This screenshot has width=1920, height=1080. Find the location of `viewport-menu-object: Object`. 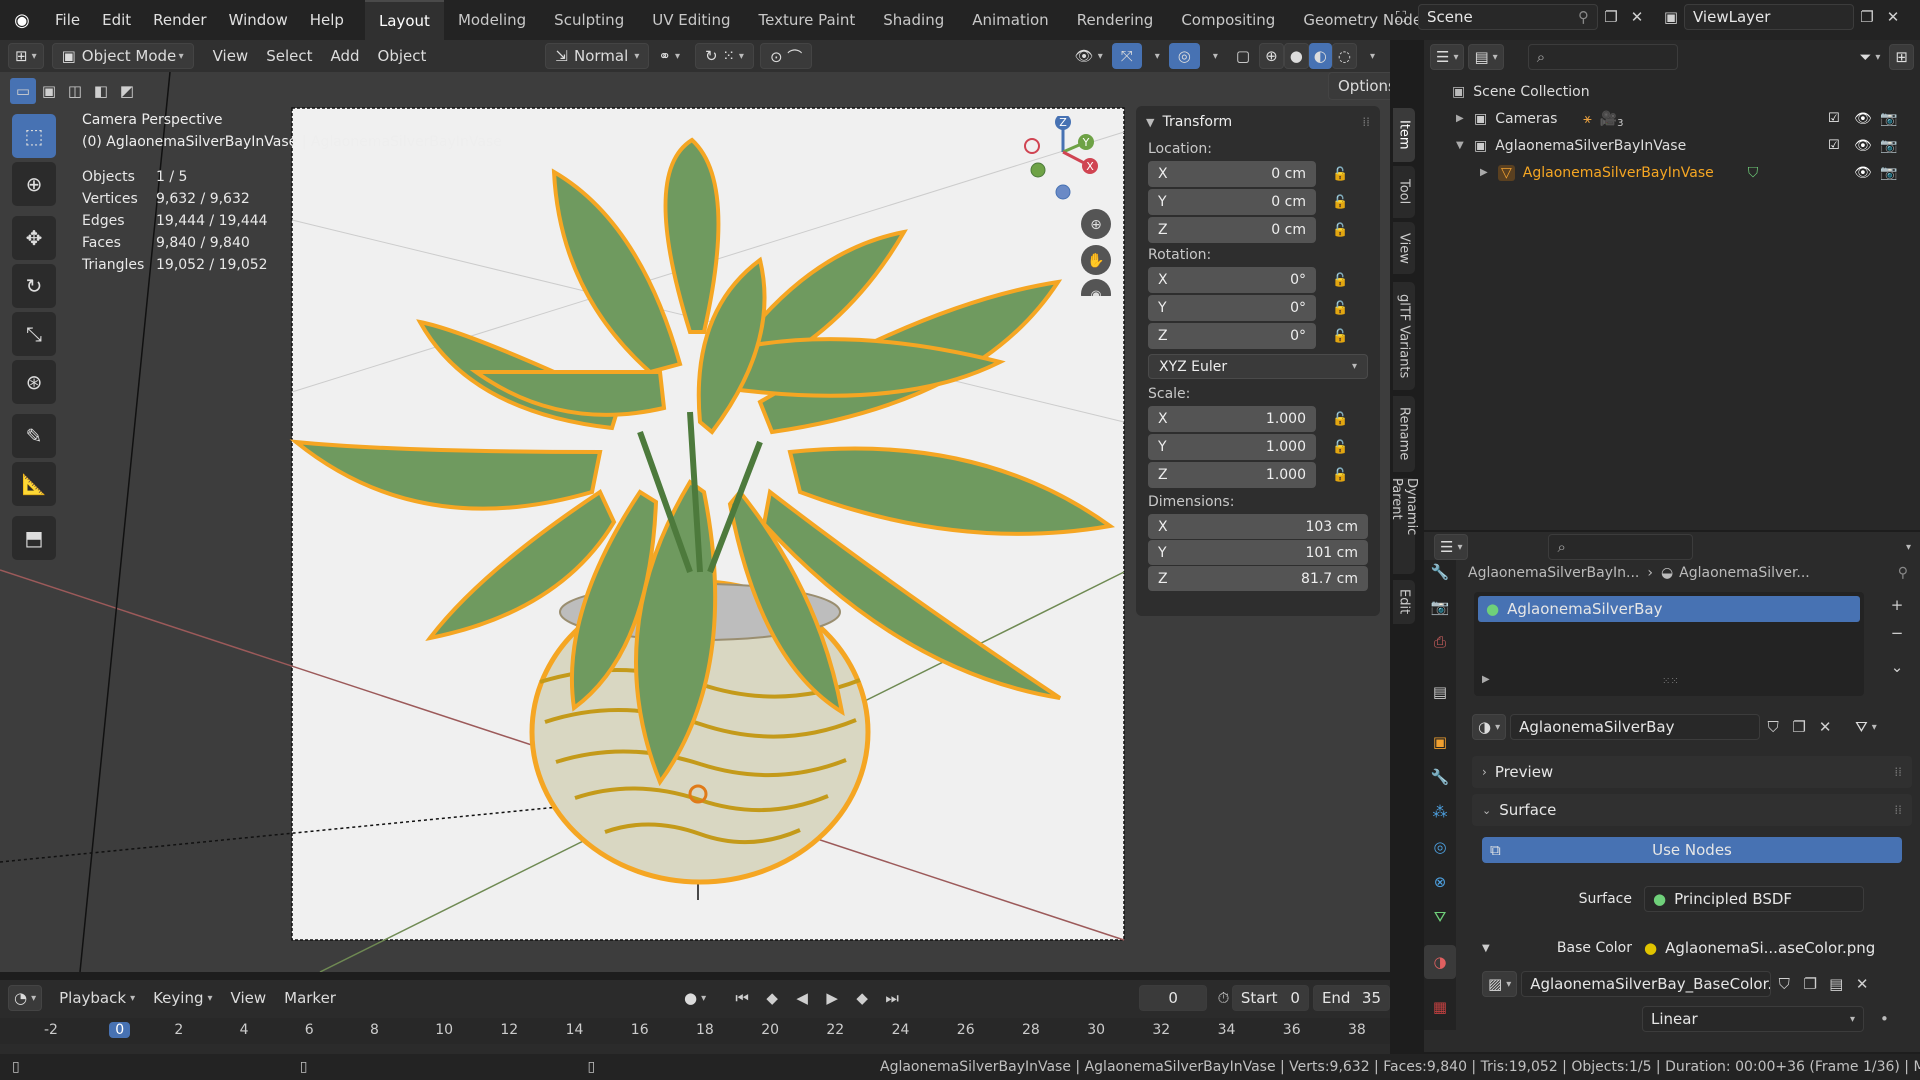

viewport-menu-object: Object is located at coordinates (402, 56).